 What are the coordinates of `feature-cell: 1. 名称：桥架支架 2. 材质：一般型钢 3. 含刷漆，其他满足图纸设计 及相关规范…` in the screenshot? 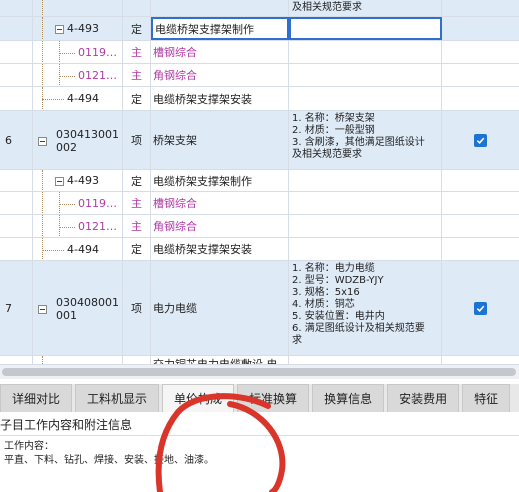 It's located at (365, 140).